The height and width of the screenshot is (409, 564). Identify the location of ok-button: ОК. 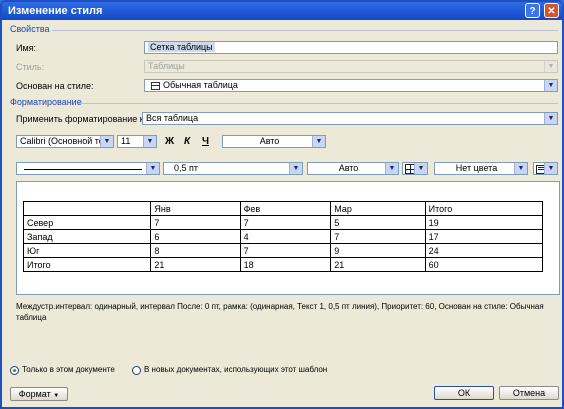
(464, 393).